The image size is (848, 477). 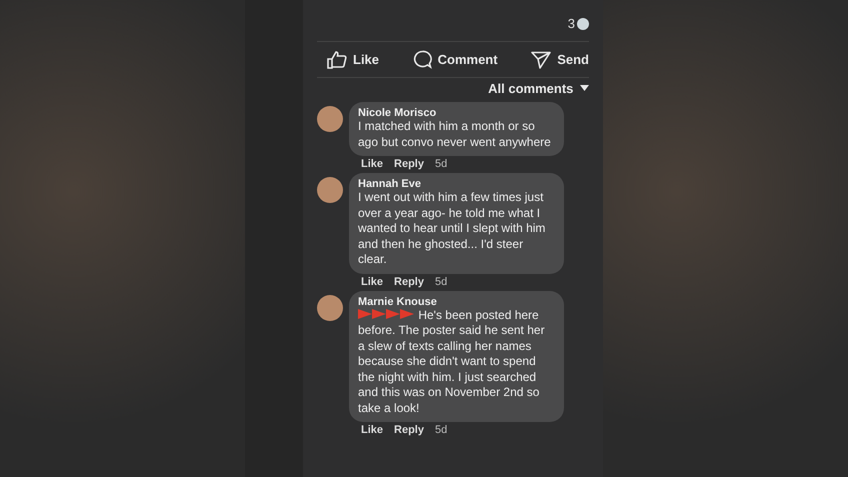 What do you see at coordinates (451, 361) in the screenshot?
I see `comment-text: He's been posted here before. The poster said he sent her a slew of texts calling her names because she didn't want to spend the night with him. I just searched and this was on November 2nd so take a look!` at bounding box center [451, 361].